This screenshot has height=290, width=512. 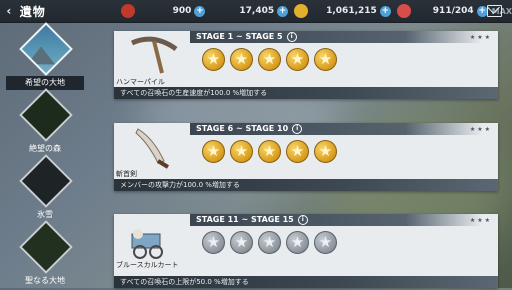 I want to click on cart-icon, so click(x=147, y=244).